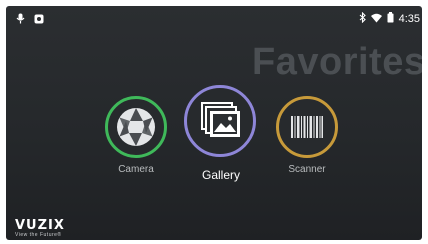 This screenshot has width=428, height=244. Describe the element at coordinates (409, 19) in the screenshot. I see `clock-time: 4:35` at that location.